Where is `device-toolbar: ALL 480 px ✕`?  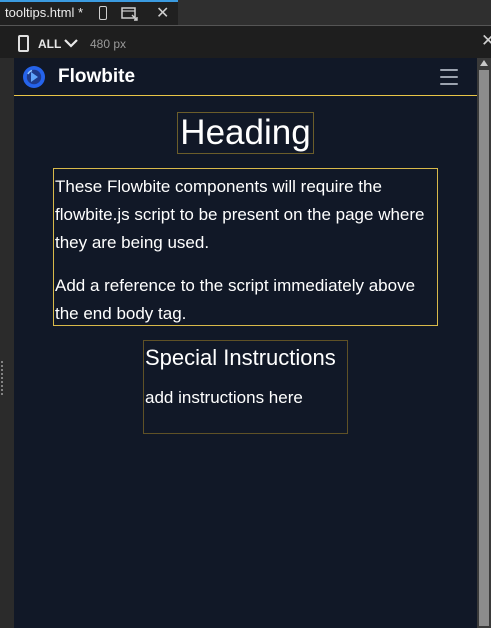
device-toolbar: ALL 480 px ✕ is located at coordinates (245, 42).